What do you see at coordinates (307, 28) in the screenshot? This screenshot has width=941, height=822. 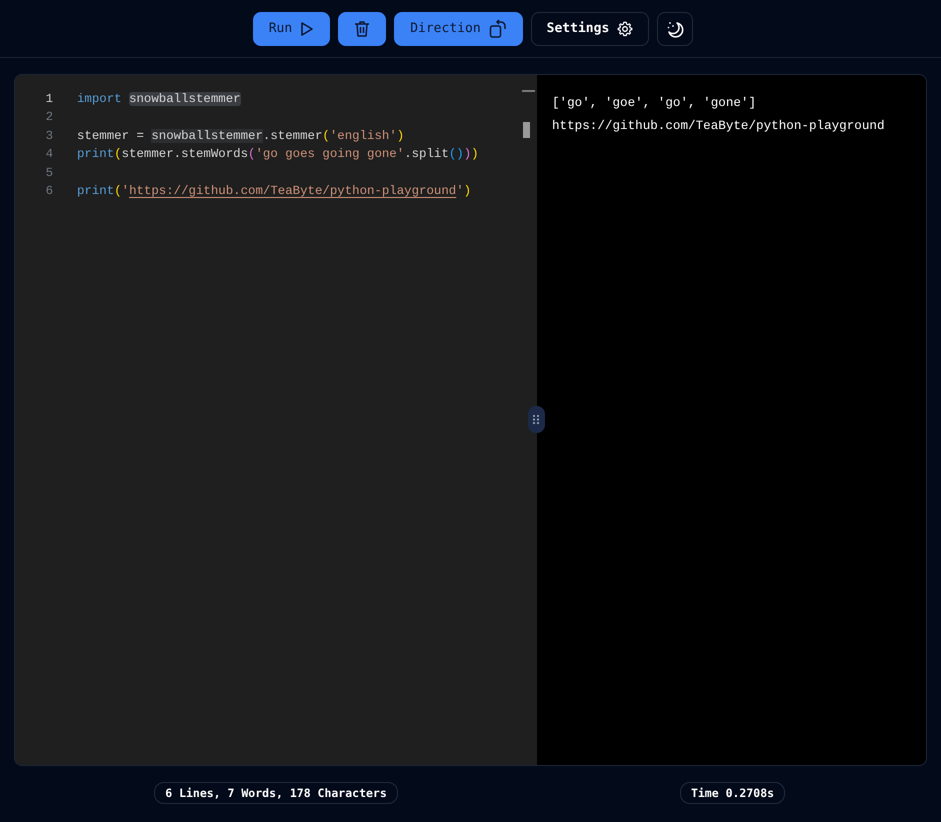 I see `play-icon` at bounding box center [307, 28].